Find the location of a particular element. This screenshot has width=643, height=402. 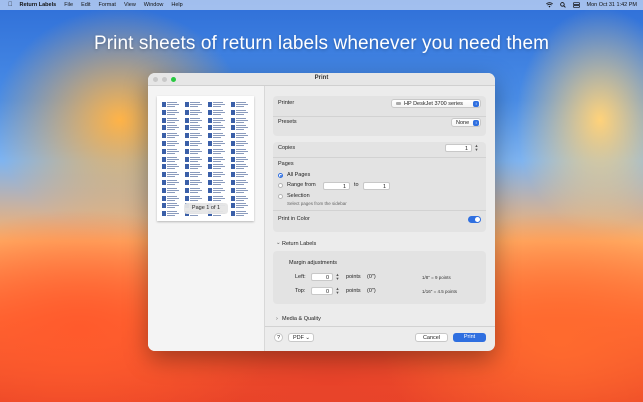

search-icon is located at coordinates (562, 5).